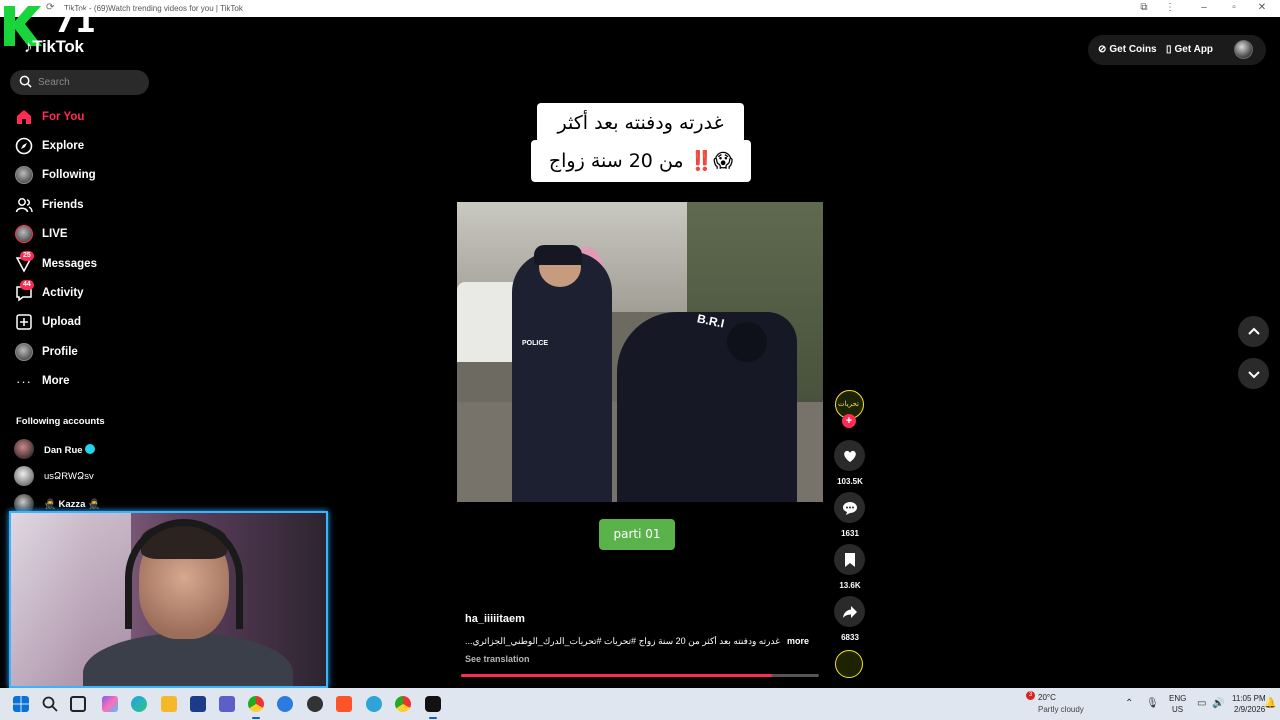  I want to click on comment-button, so click(849, 507).